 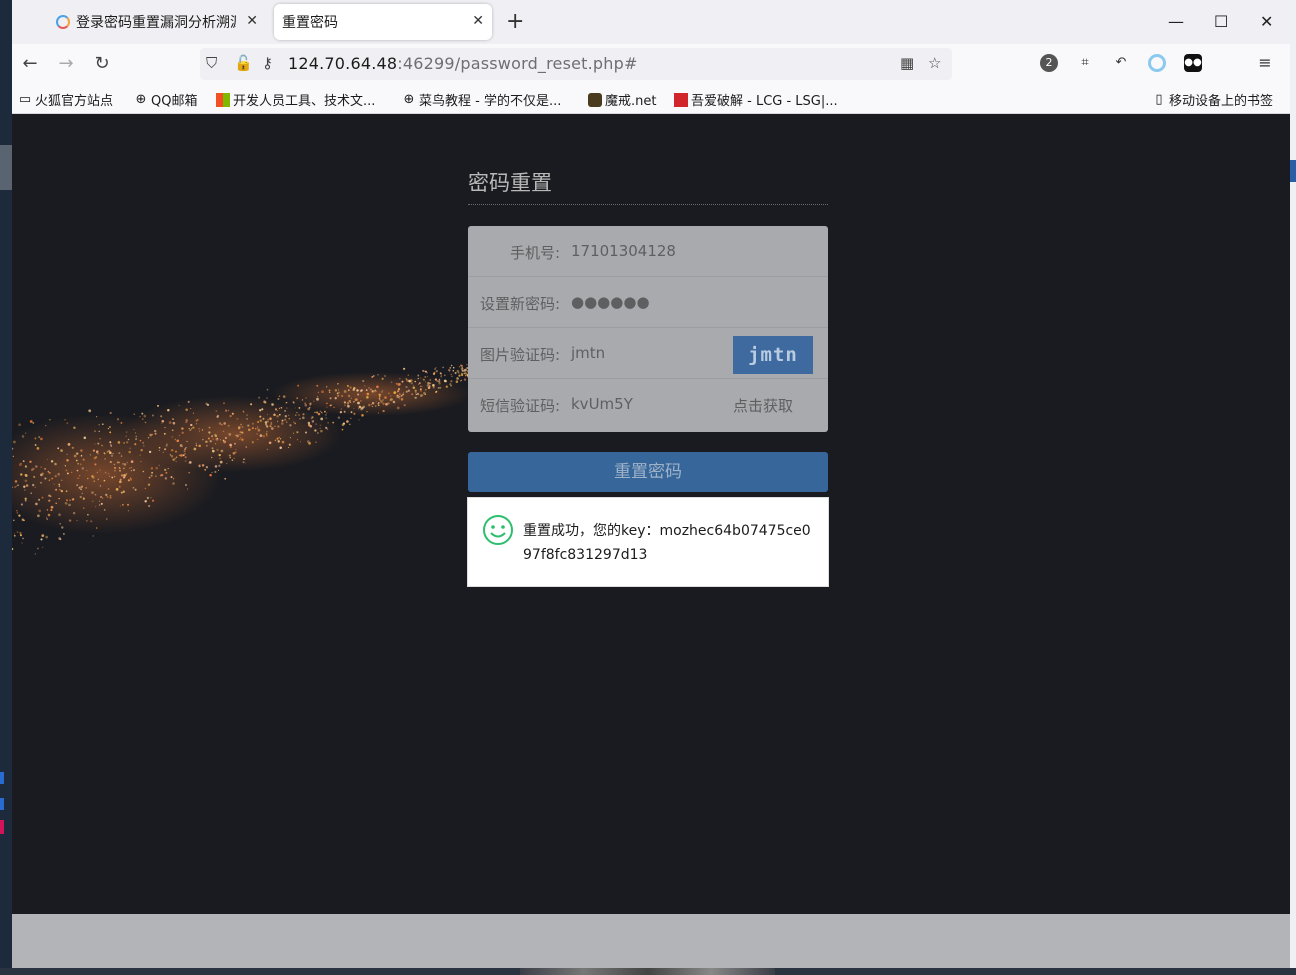 I want to click on extension-badge-icon: 2, so click(x=1049, y=63).